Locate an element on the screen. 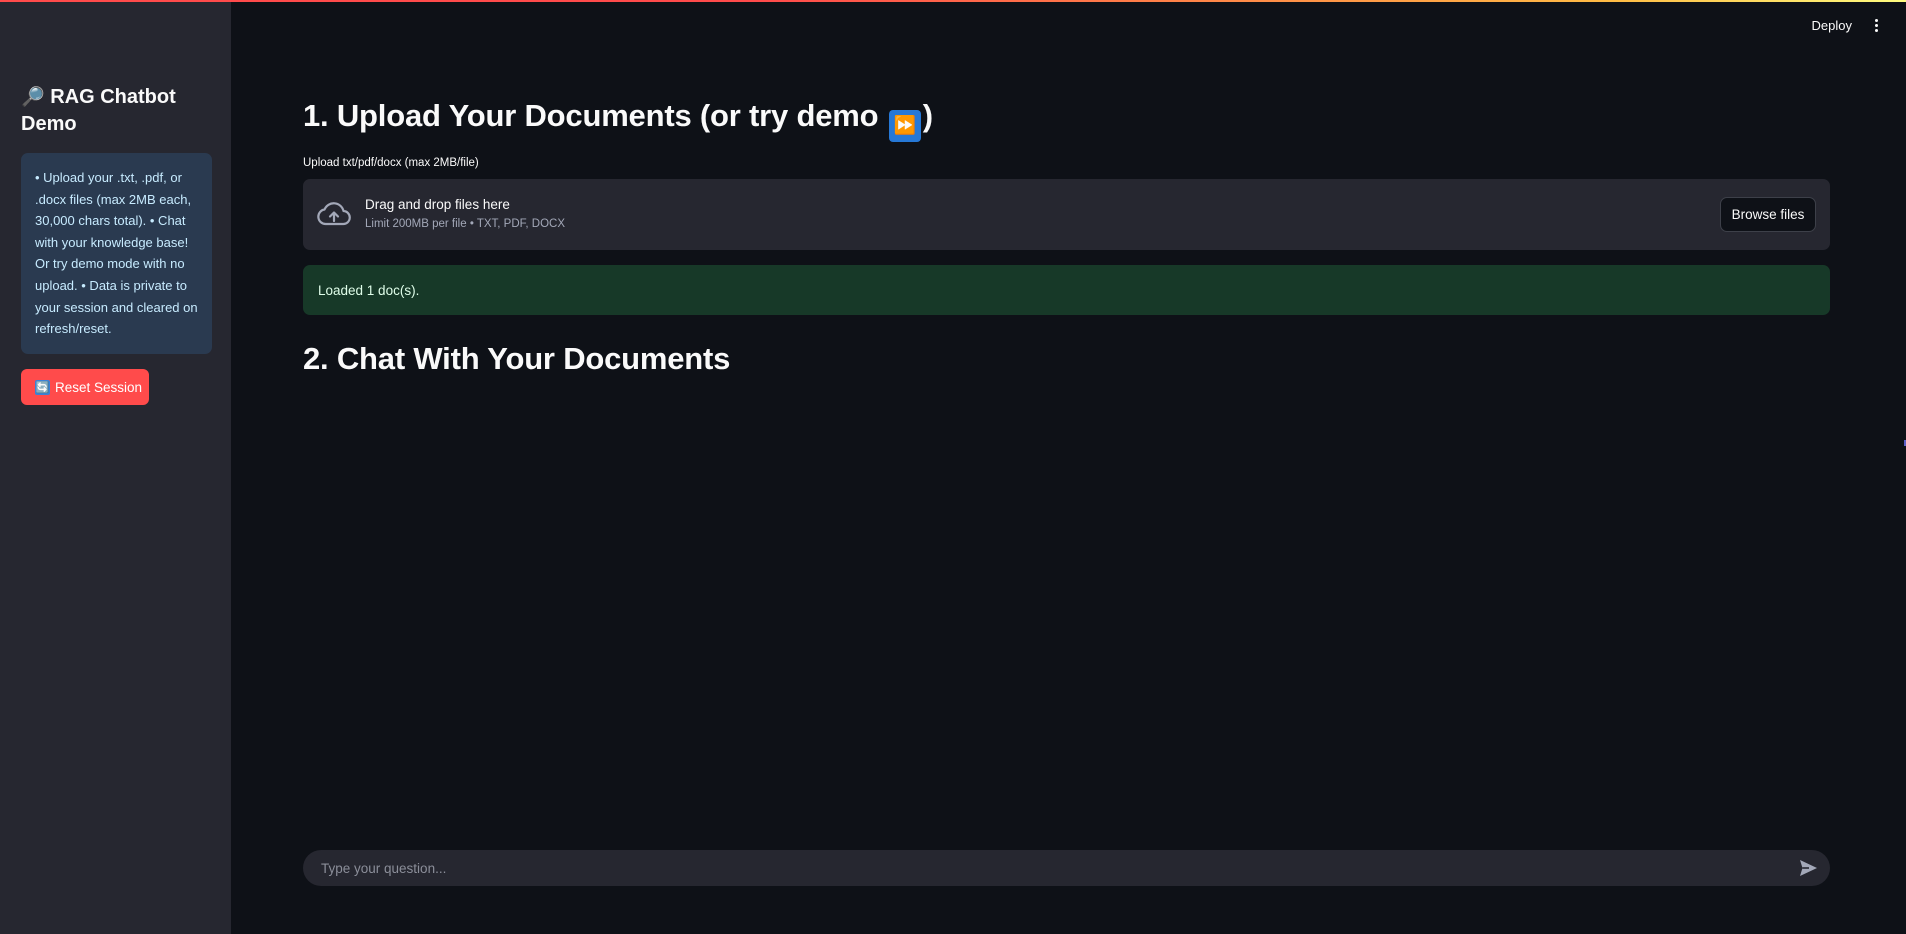 This screenshot has height=934, width=1906. chat-input-container is located at coordinates (1066, 868).